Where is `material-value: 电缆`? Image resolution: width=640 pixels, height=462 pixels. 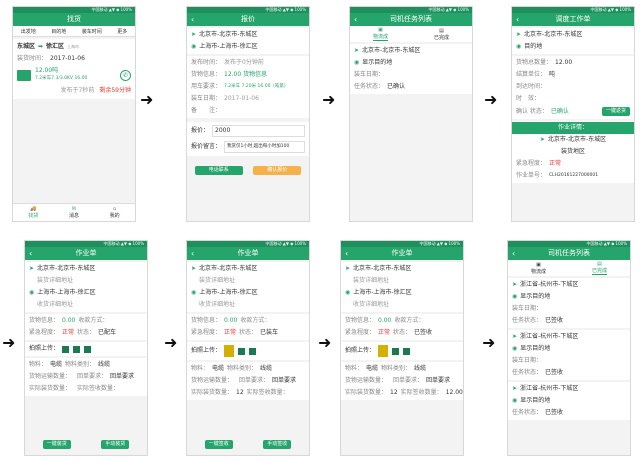
material-value: 电缆 is located at coordinates (372, 368).